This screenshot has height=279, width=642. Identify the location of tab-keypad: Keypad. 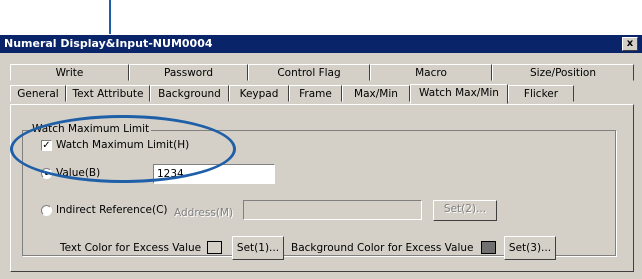
(259, 93).